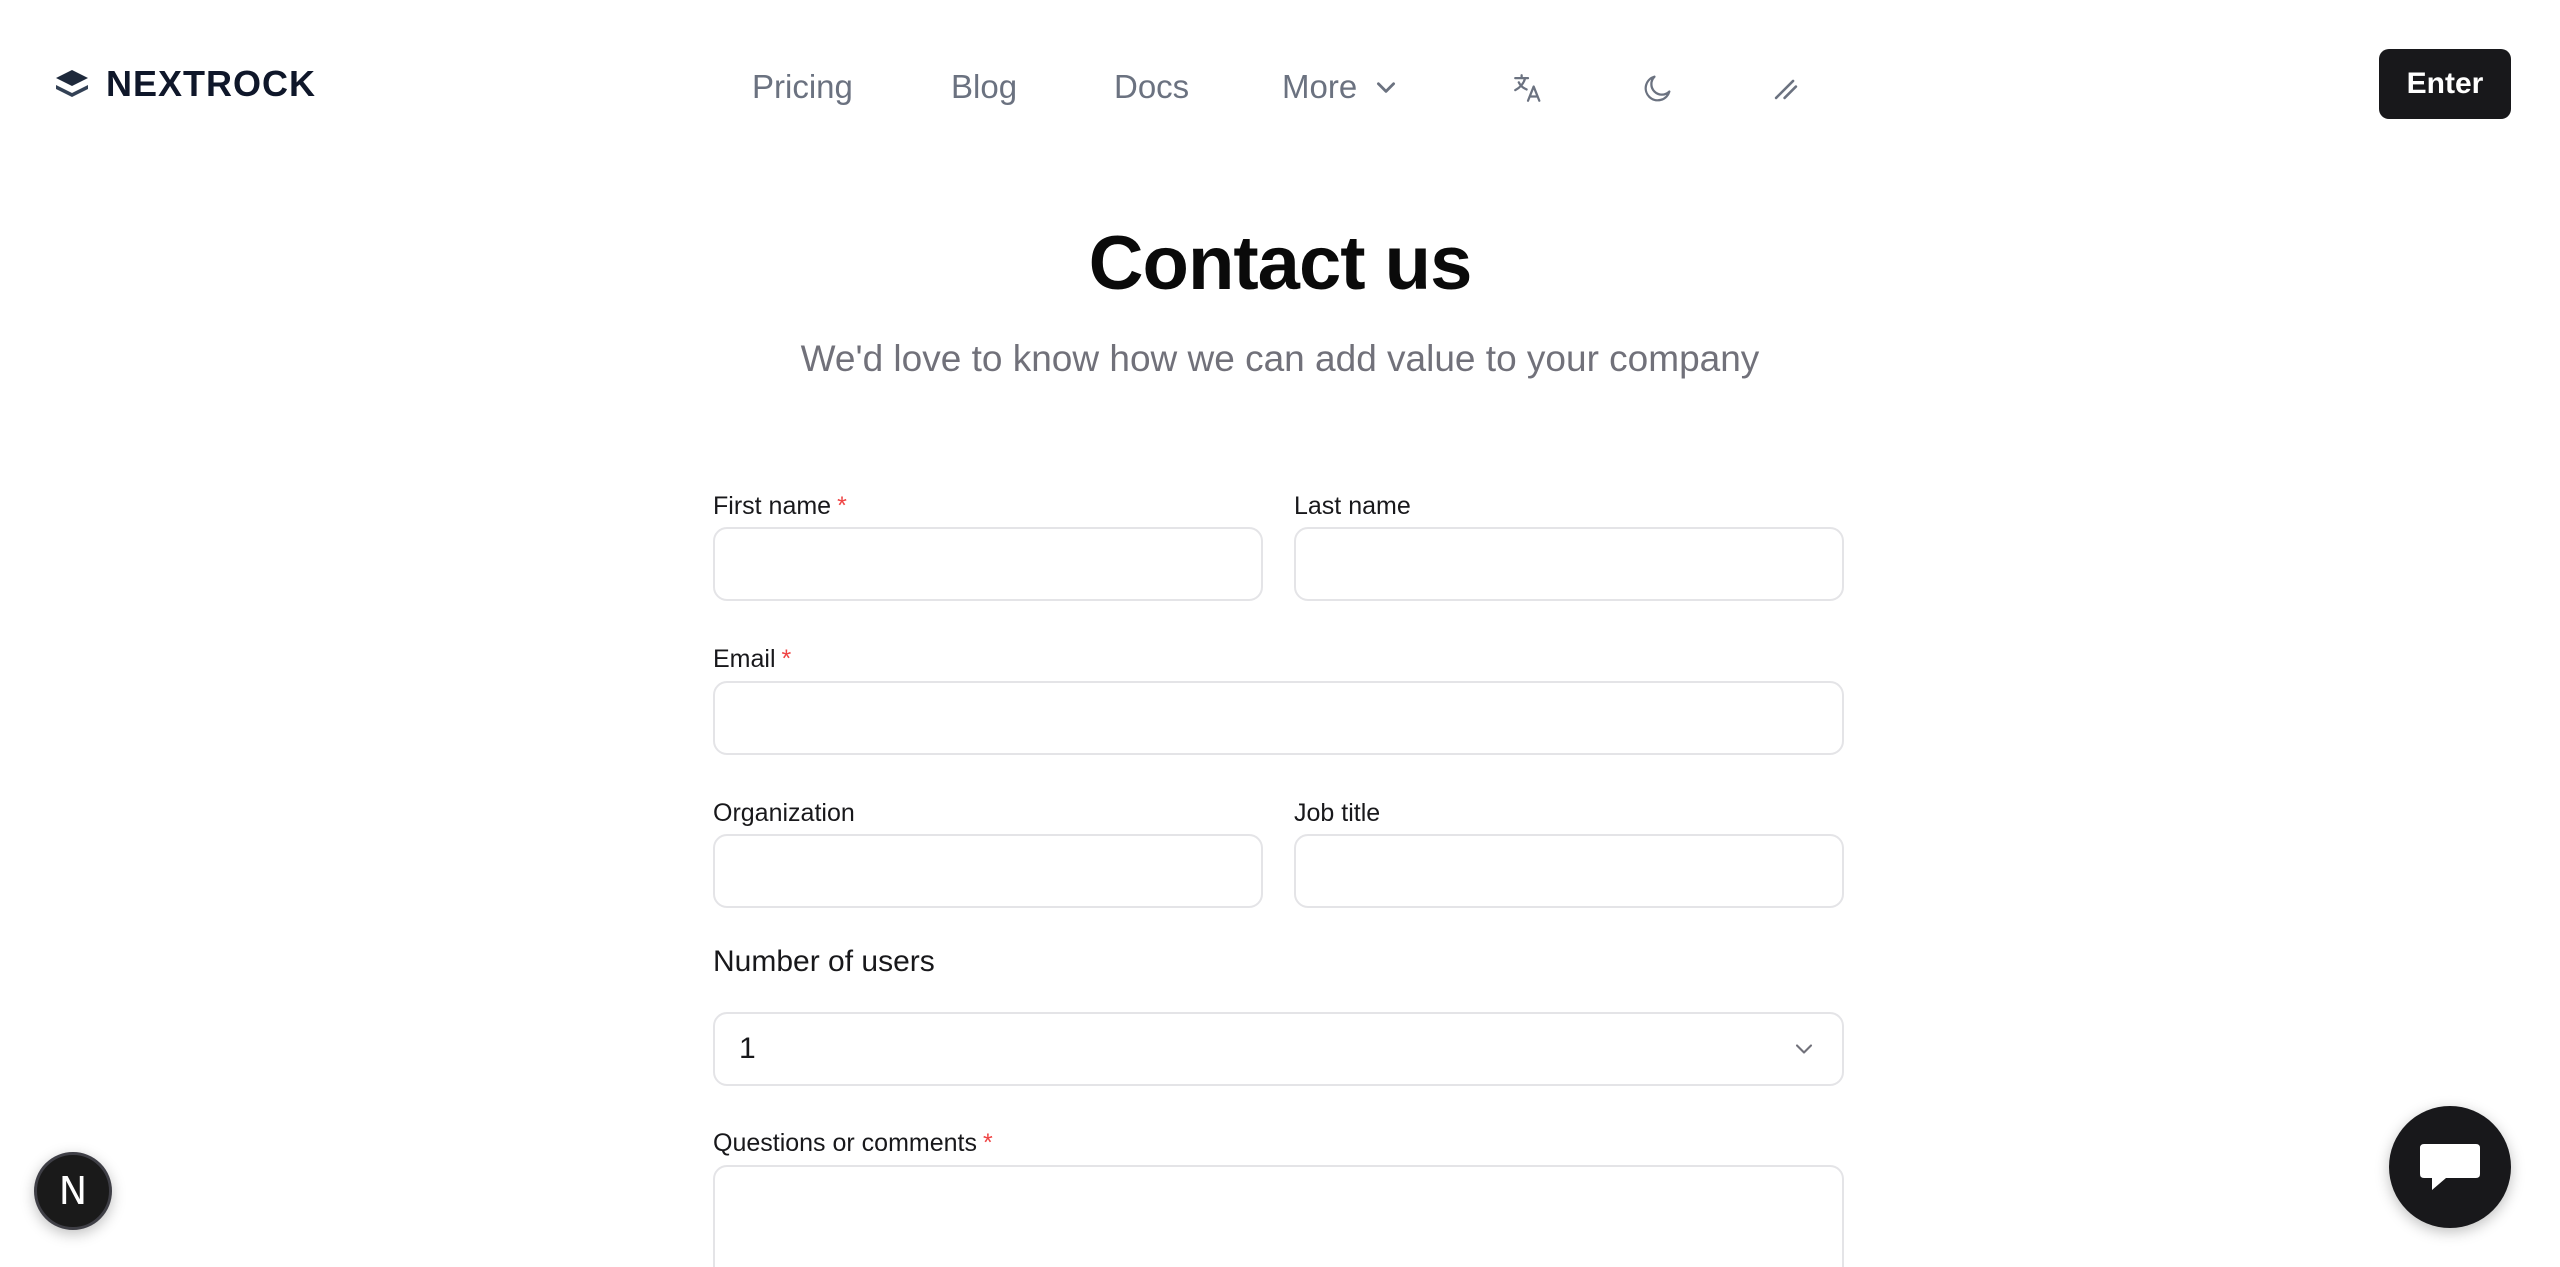  I want to click on job-title-input, so click(1569, 871).